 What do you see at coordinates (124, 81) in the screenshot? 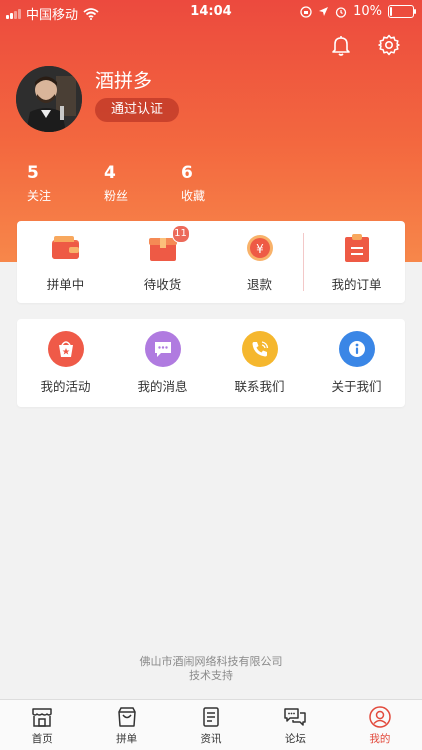
I see `user-name: 酒拼多` at bounding box center [124, 81].